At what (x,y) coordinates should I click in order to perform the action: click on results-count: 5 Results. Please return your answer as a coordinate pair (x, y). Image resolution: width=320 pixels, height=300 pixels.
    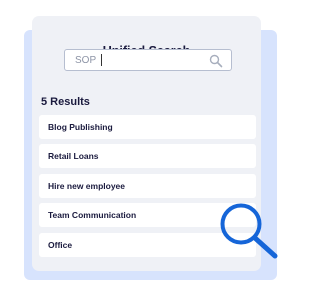
    Looking at the image, I should click on (65, 102).